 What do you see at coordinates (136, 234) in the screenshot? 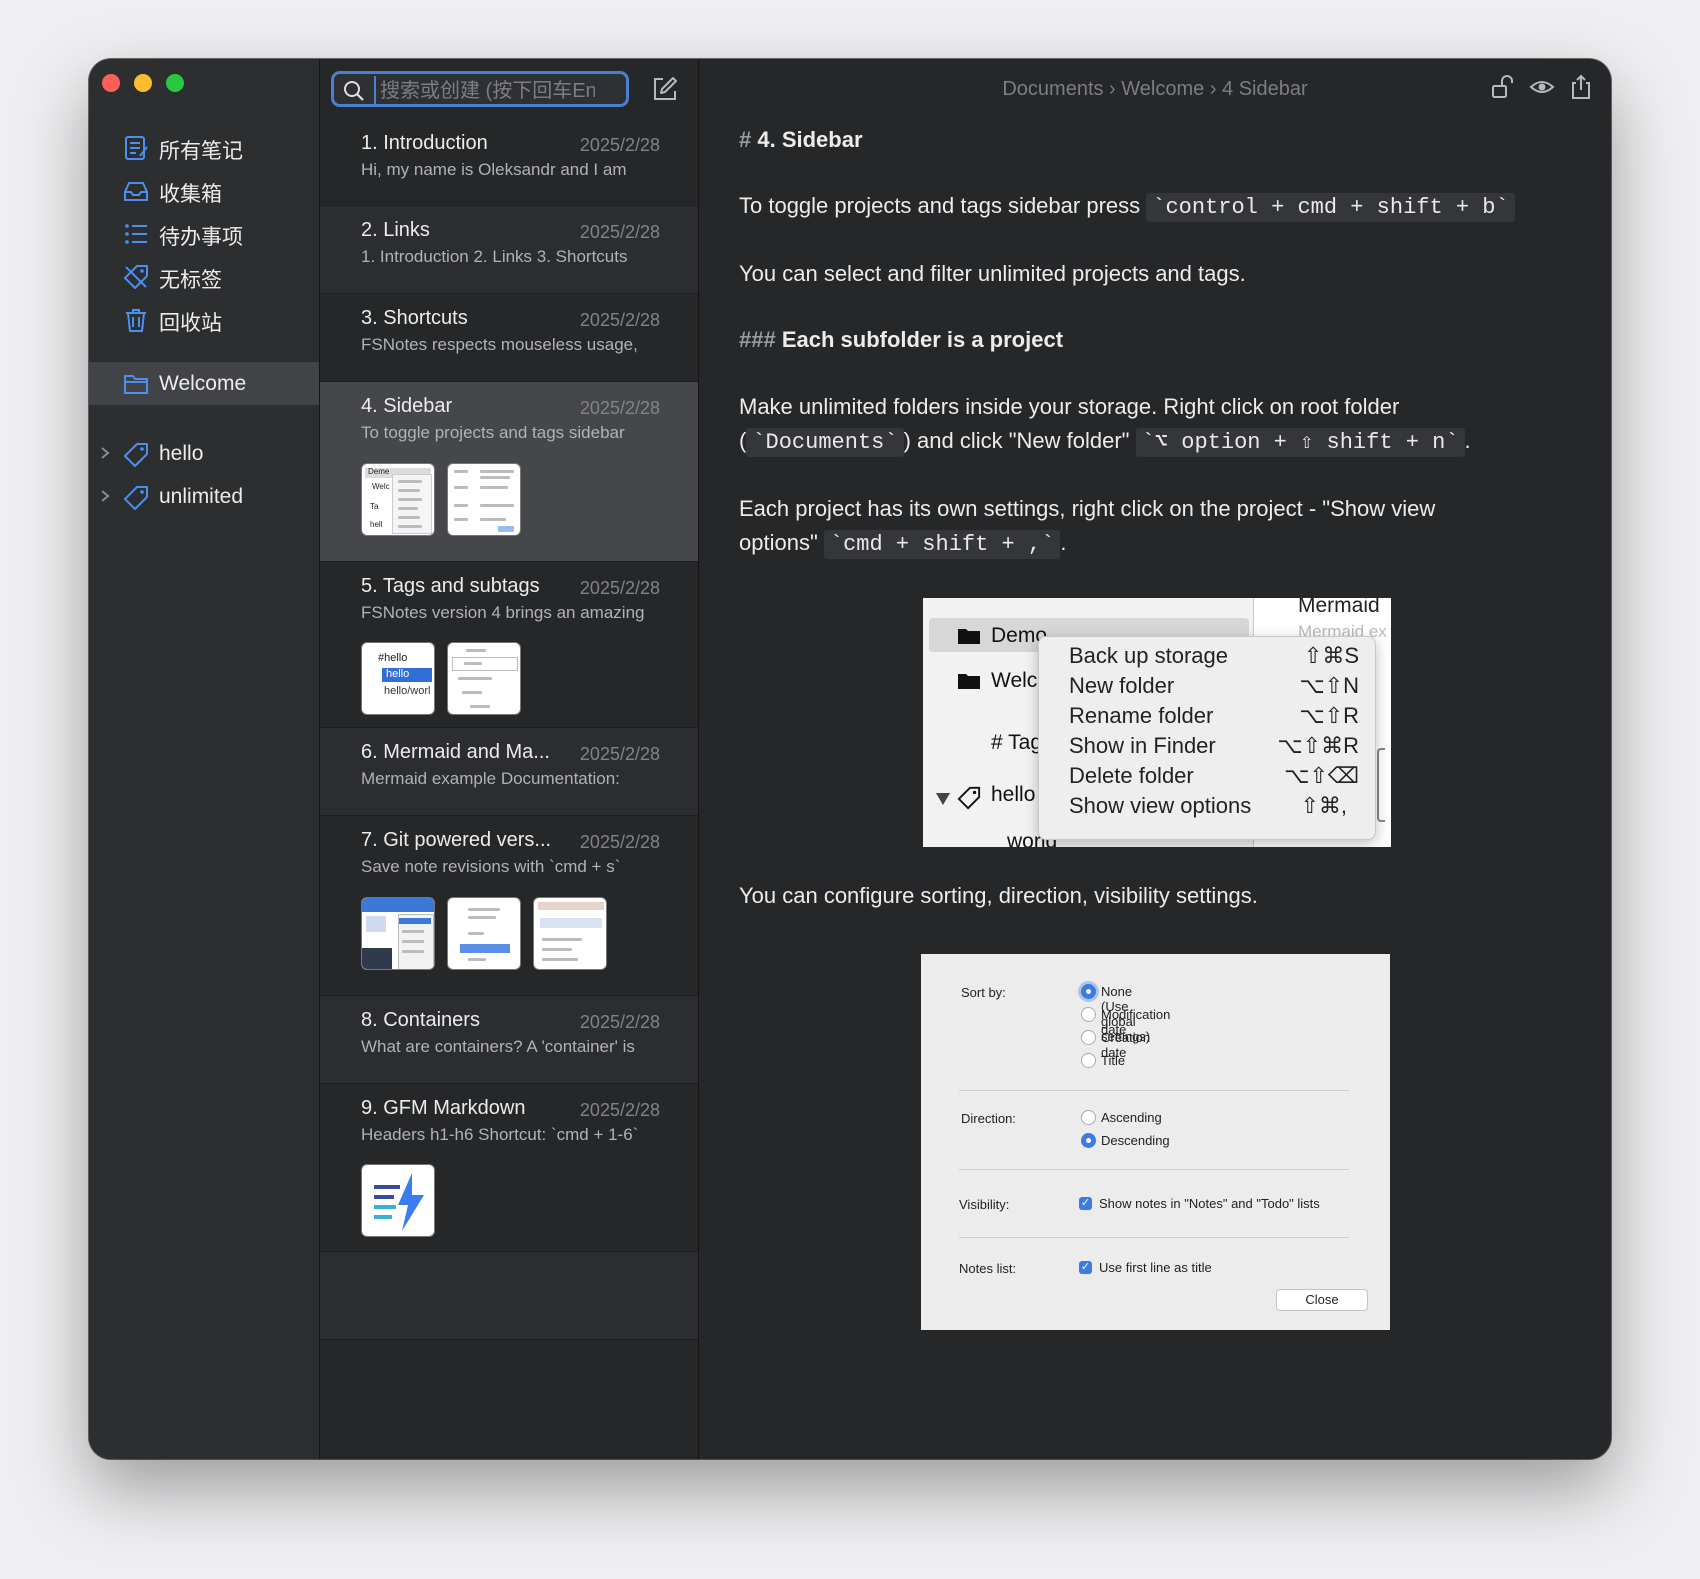
I see `todo-list-icon` at bounding box center [136, 234].